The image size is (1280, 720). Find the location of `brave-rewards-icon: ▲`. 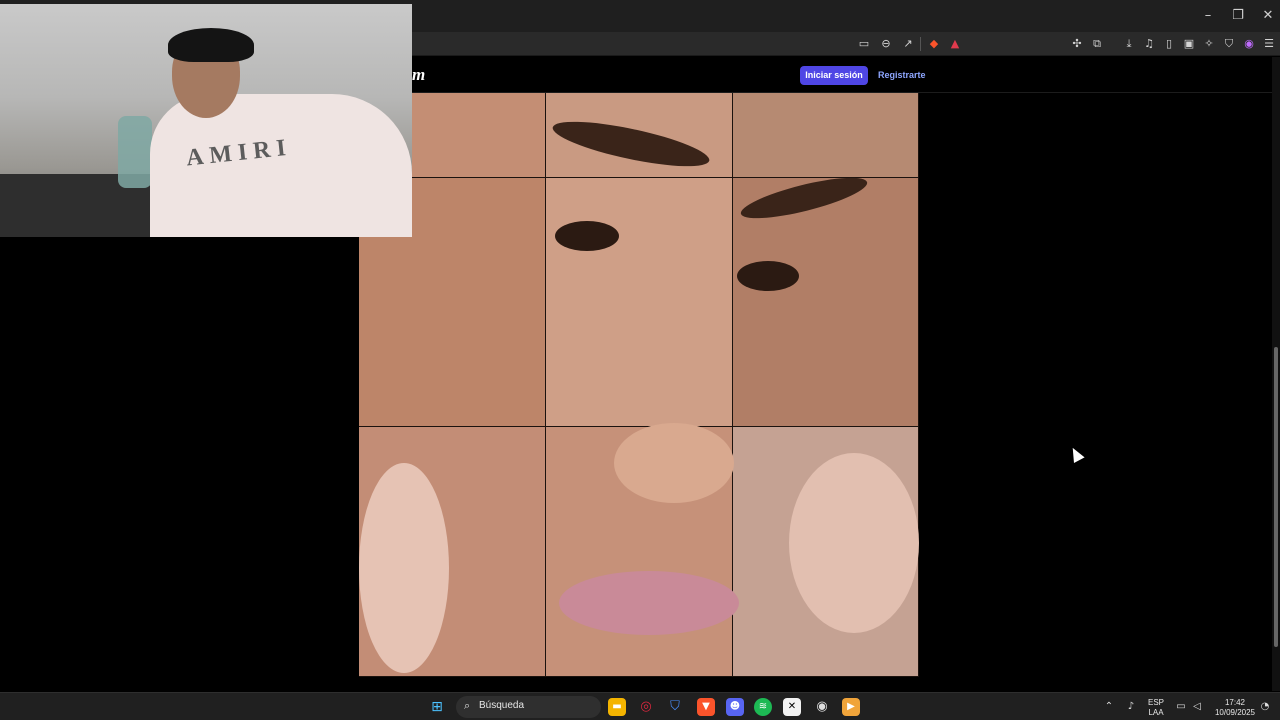

brave-rewards-icon: ▲ is located at coordinates (955, 44).